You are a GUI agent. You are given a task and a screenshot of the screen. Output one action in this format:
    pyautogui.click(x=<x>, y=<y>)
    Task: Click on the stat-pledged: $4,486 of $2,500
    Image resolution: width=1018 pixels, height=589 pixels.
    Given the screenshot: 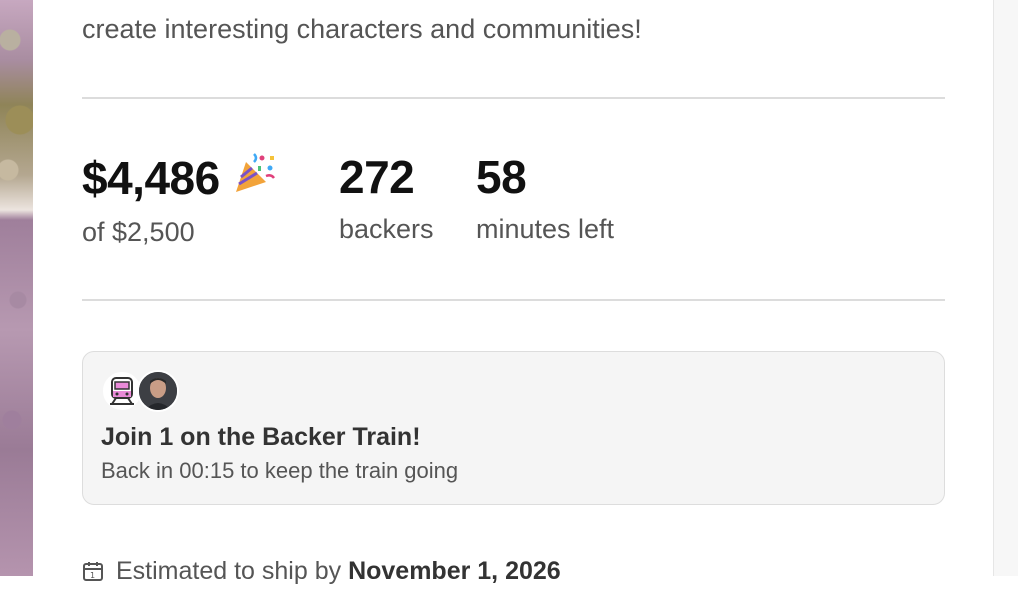 What is the action you would take?
    pyautogui.click(x=179, y=198)
    